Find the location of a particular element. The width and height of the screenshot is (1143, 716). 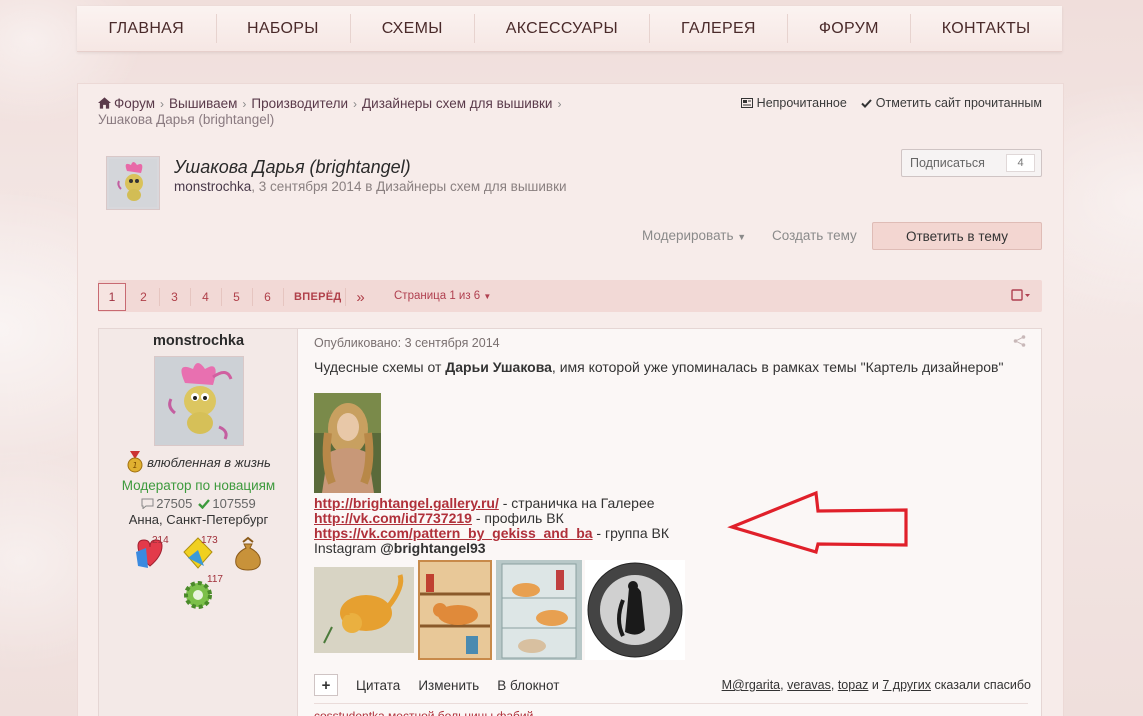

topic-author-link: monstrochka is located at coordinates (212, 186).